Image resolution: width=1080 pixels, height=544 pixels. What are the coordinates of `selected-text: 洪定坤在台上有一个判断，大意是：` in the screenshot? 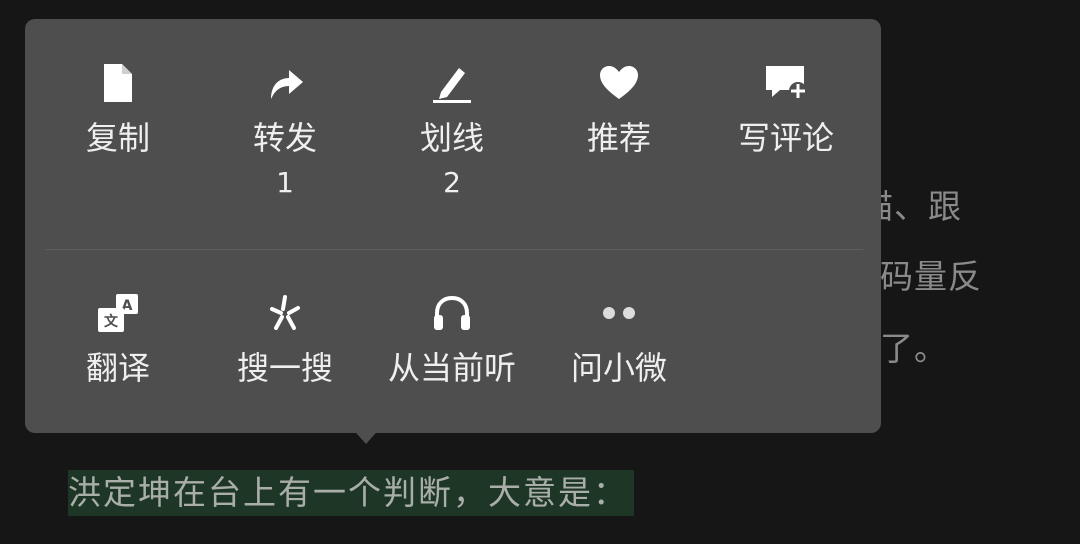 It's located at (351, 493).